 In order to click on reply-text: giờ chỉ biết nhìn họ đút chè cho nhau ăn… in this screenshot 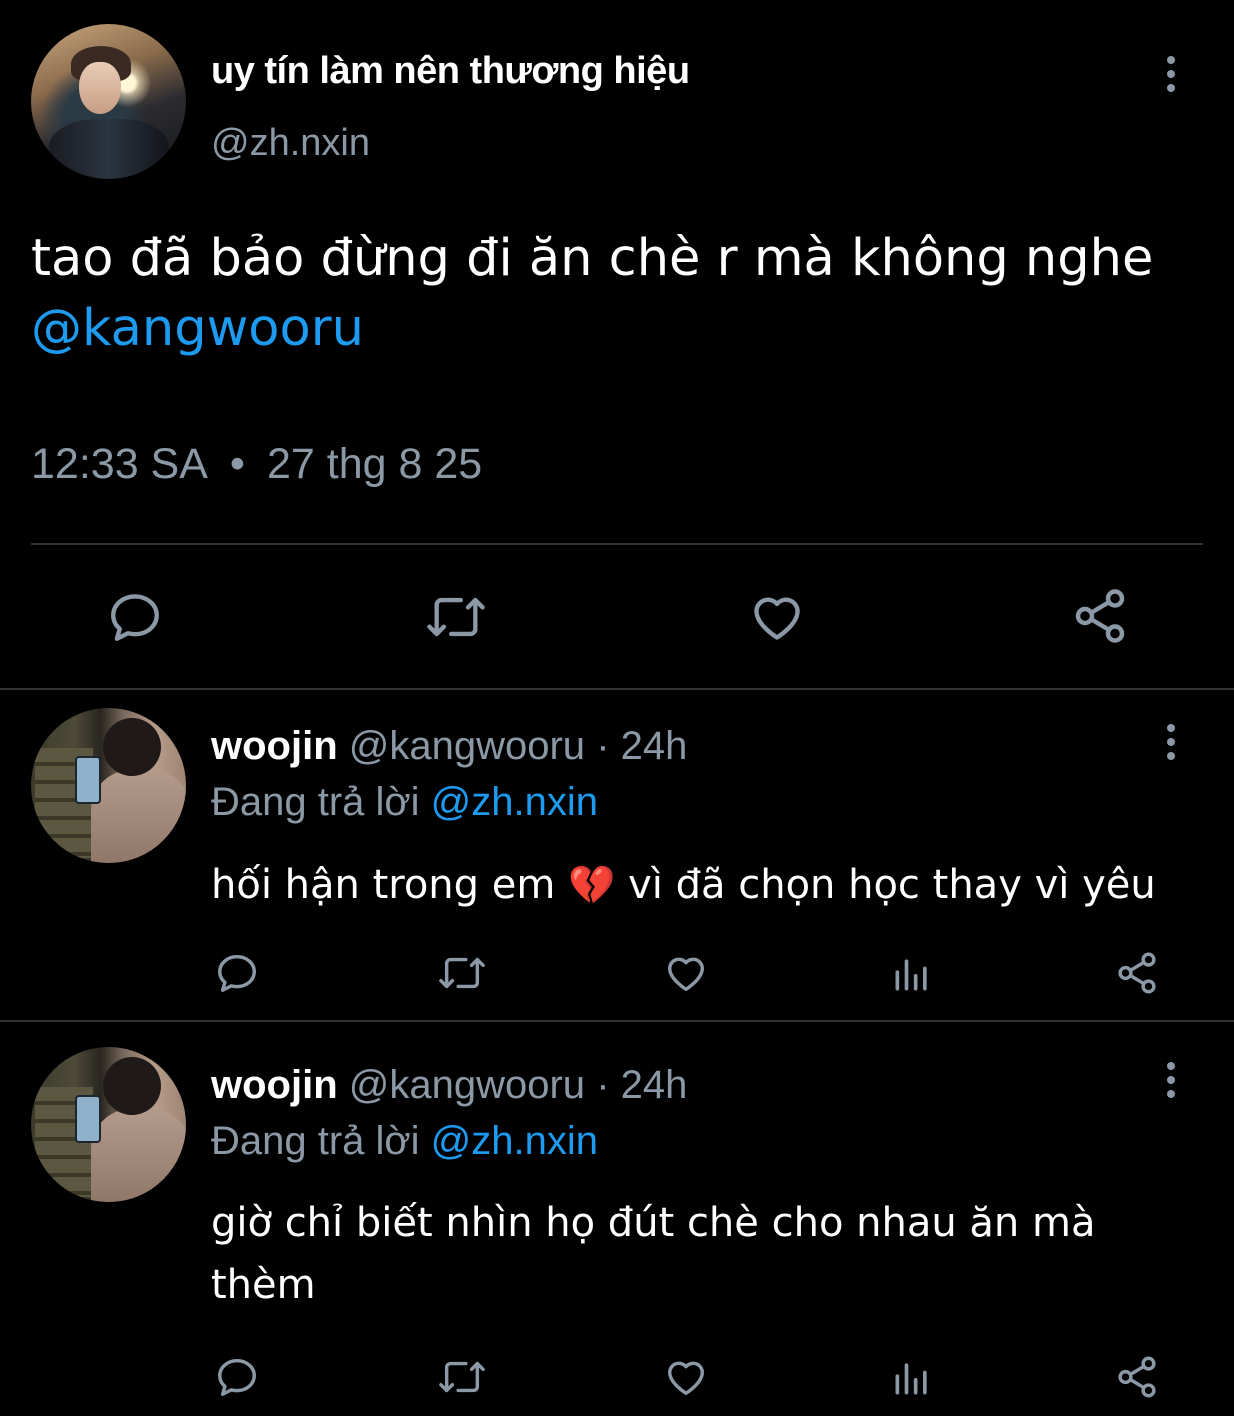, I will do `click(653, 1254)`.